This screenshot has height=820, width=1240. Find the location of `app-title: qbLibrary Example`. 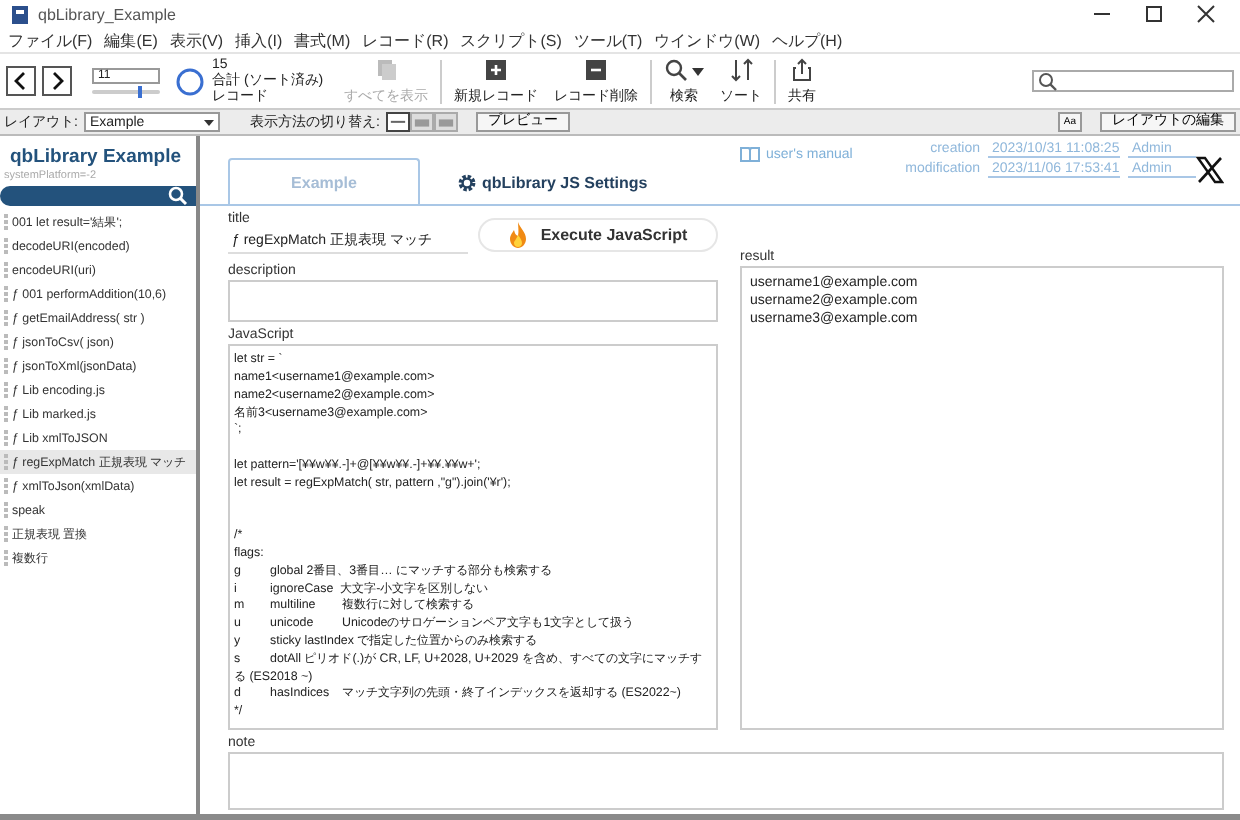

app-title: qbLibrary Example is located at coordinates (96, 158).